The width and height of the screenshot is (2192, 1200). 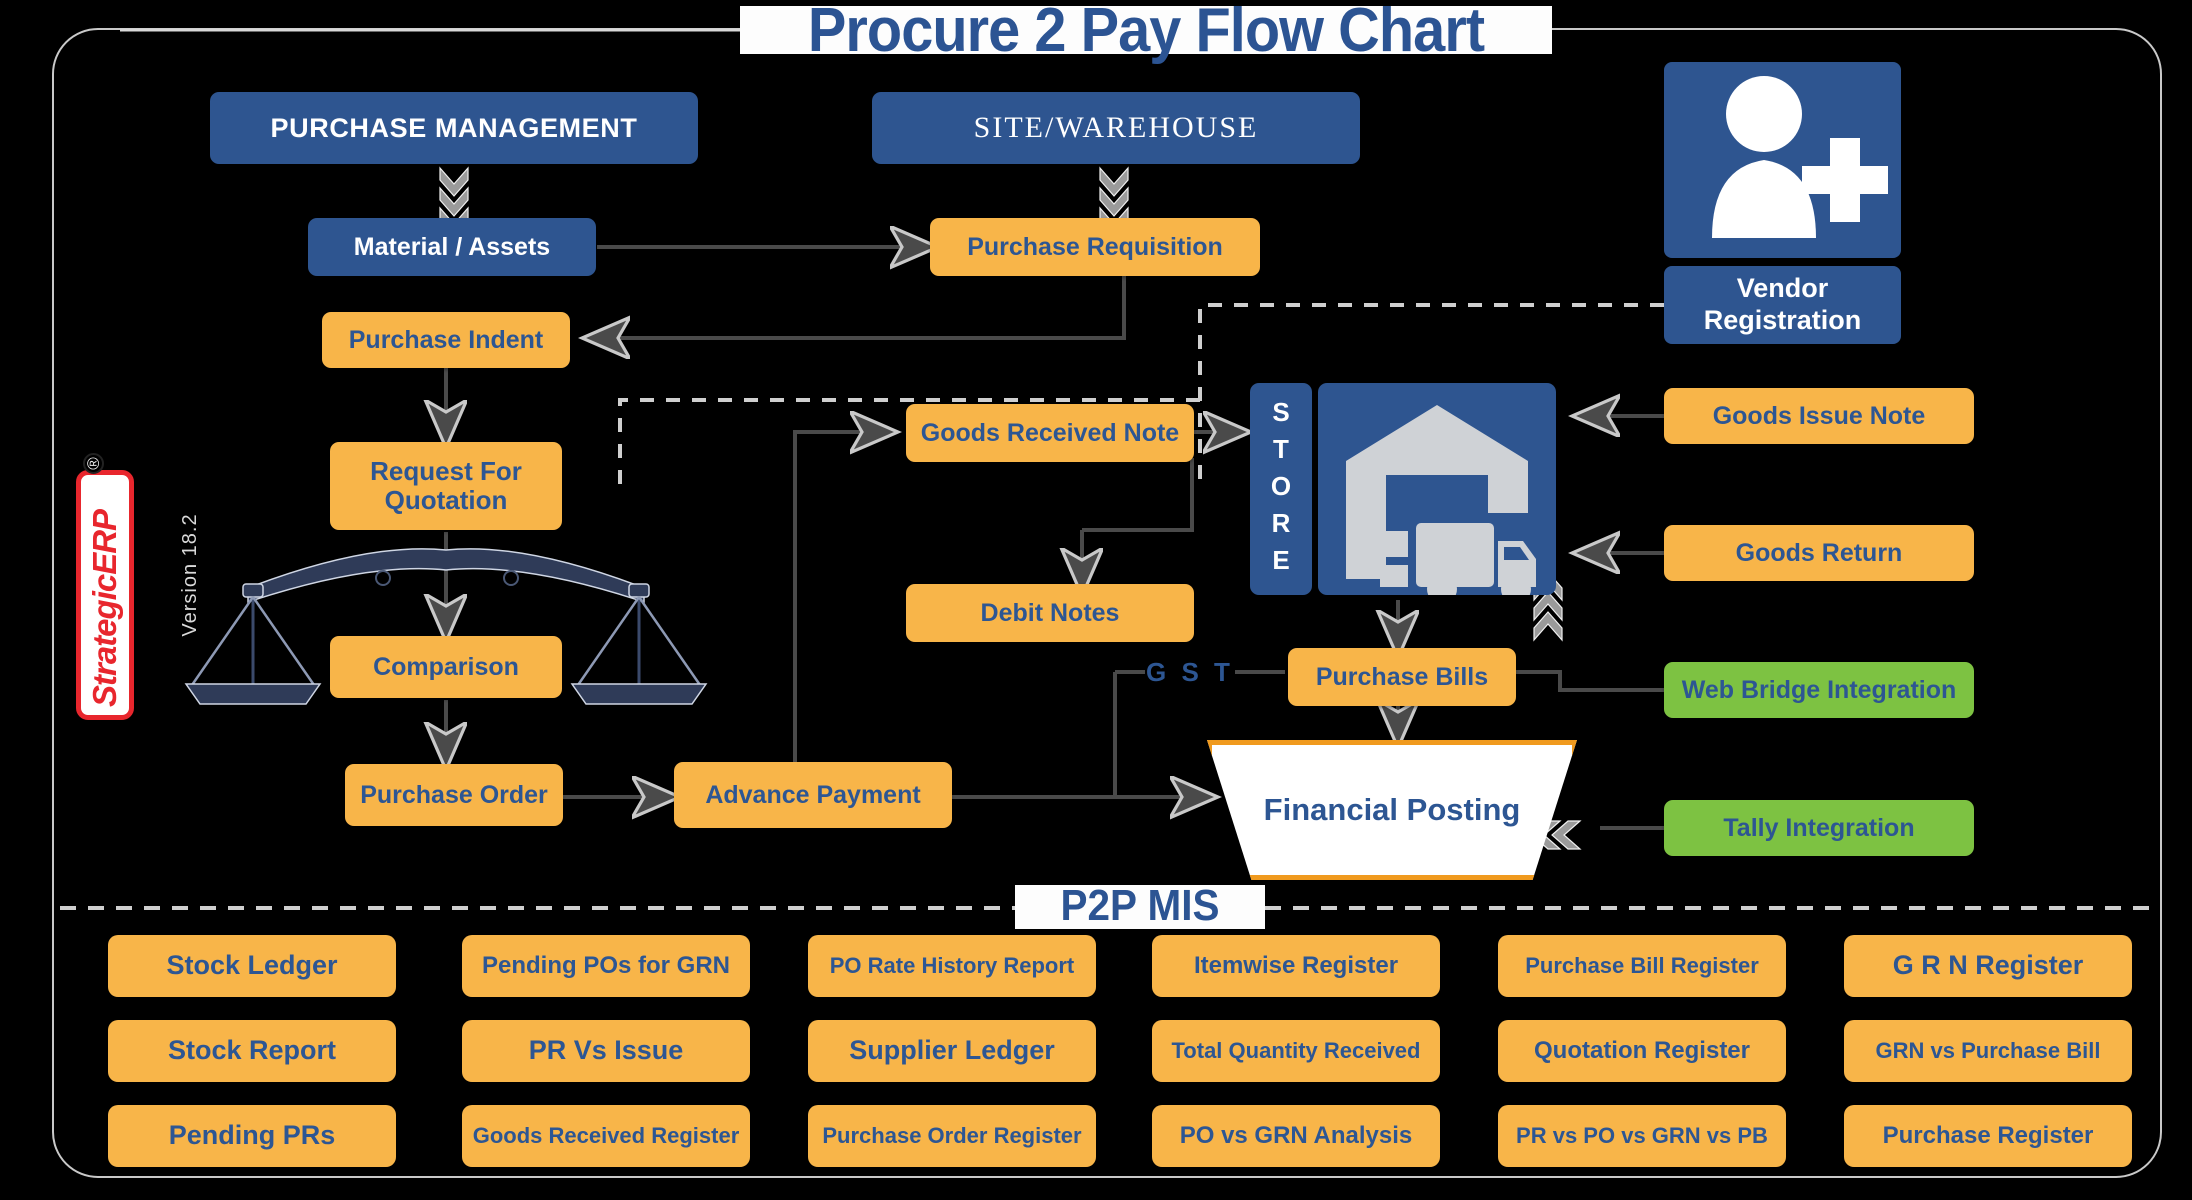 I want to click on mis-item: G R N Register, so click(x=1988, y=966).